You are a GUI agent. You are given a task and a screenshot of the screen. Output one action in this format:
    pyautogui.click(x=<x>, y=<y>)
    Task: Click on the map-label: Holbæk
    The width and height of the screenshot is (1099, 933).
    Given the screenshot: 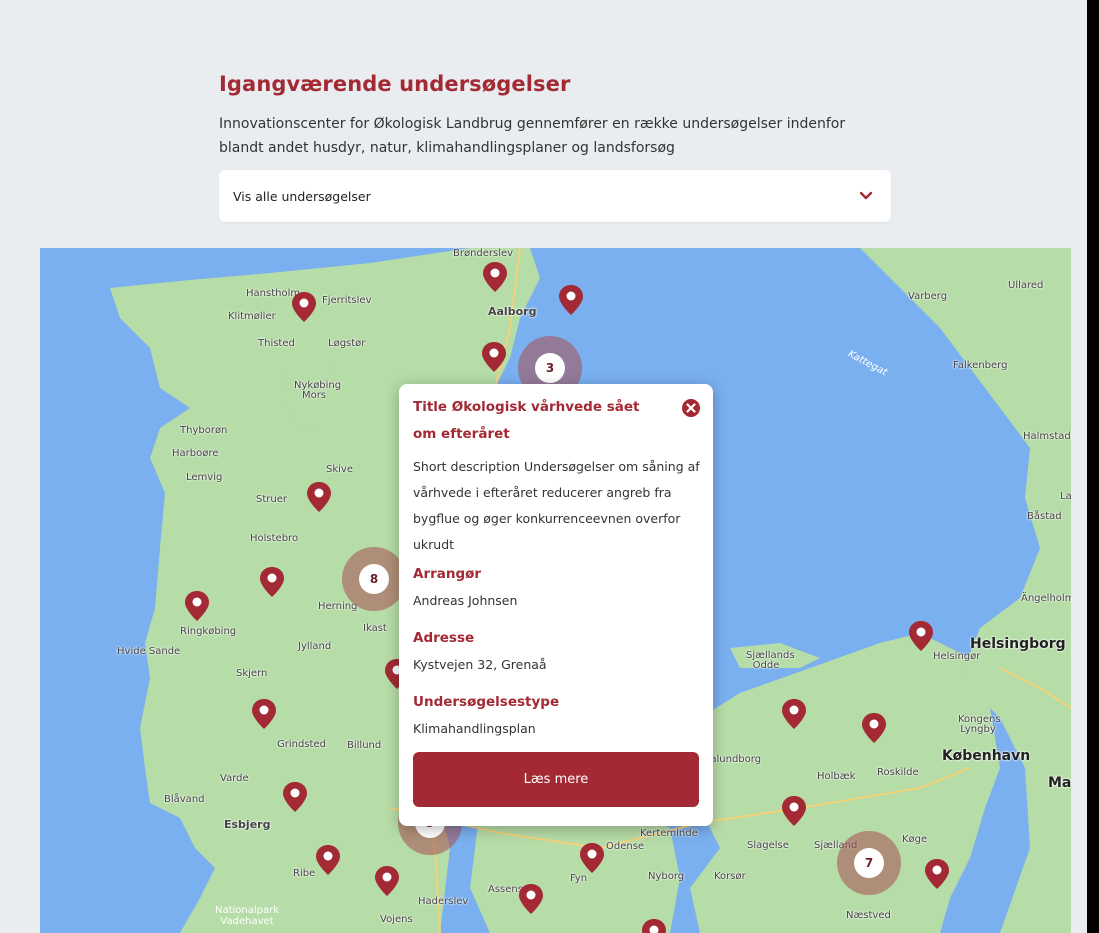 What is the action you would take?
    pyautogui.click(x=836, y=776)
    